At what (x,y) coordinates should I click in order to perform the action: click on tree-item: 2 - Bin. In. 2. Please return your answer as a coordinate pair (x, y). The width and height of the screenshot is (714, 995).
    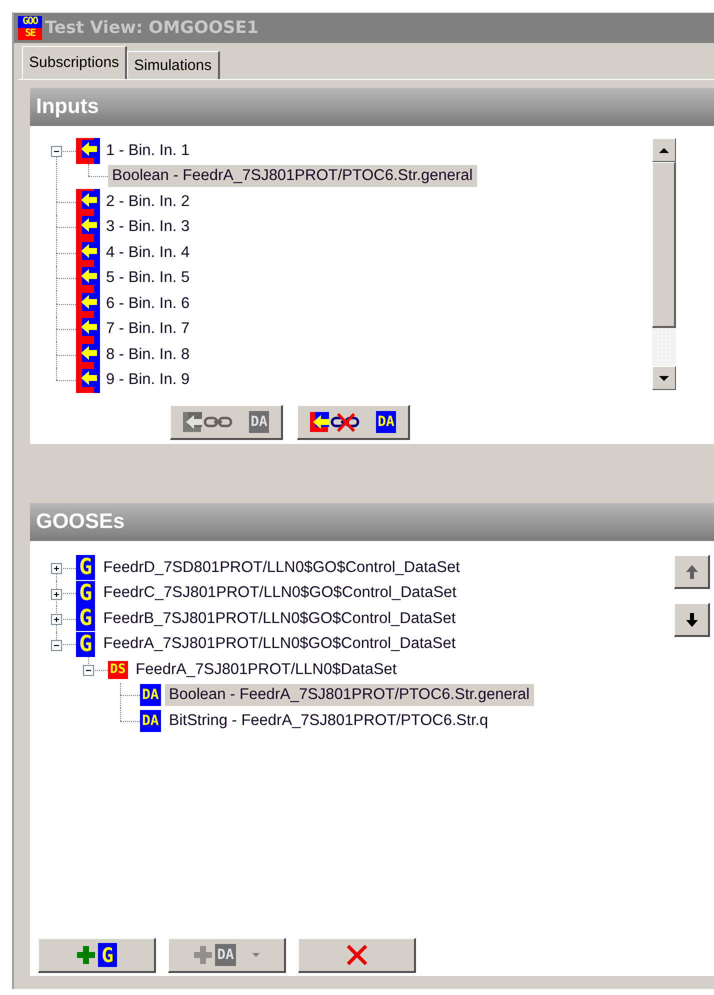
    Looking at the image, I should click on (148, 201).